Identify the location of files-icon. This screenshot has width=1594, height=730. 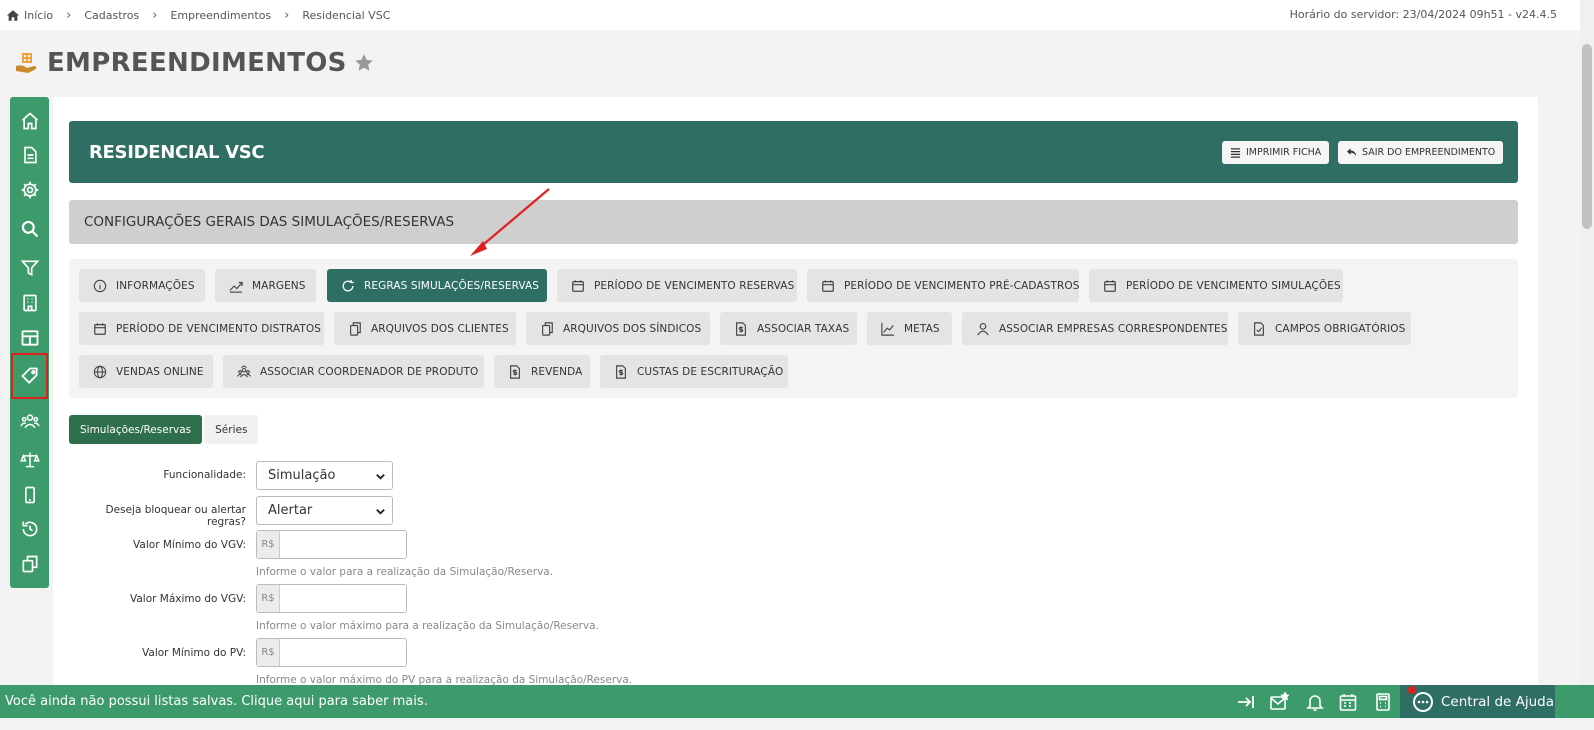
(547, 328).